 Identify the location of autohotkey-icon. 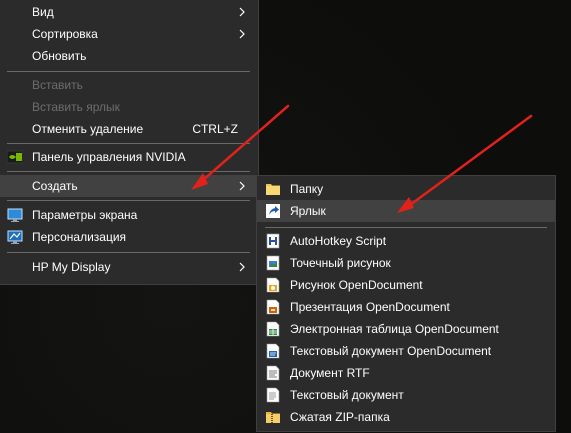
(273, 241).